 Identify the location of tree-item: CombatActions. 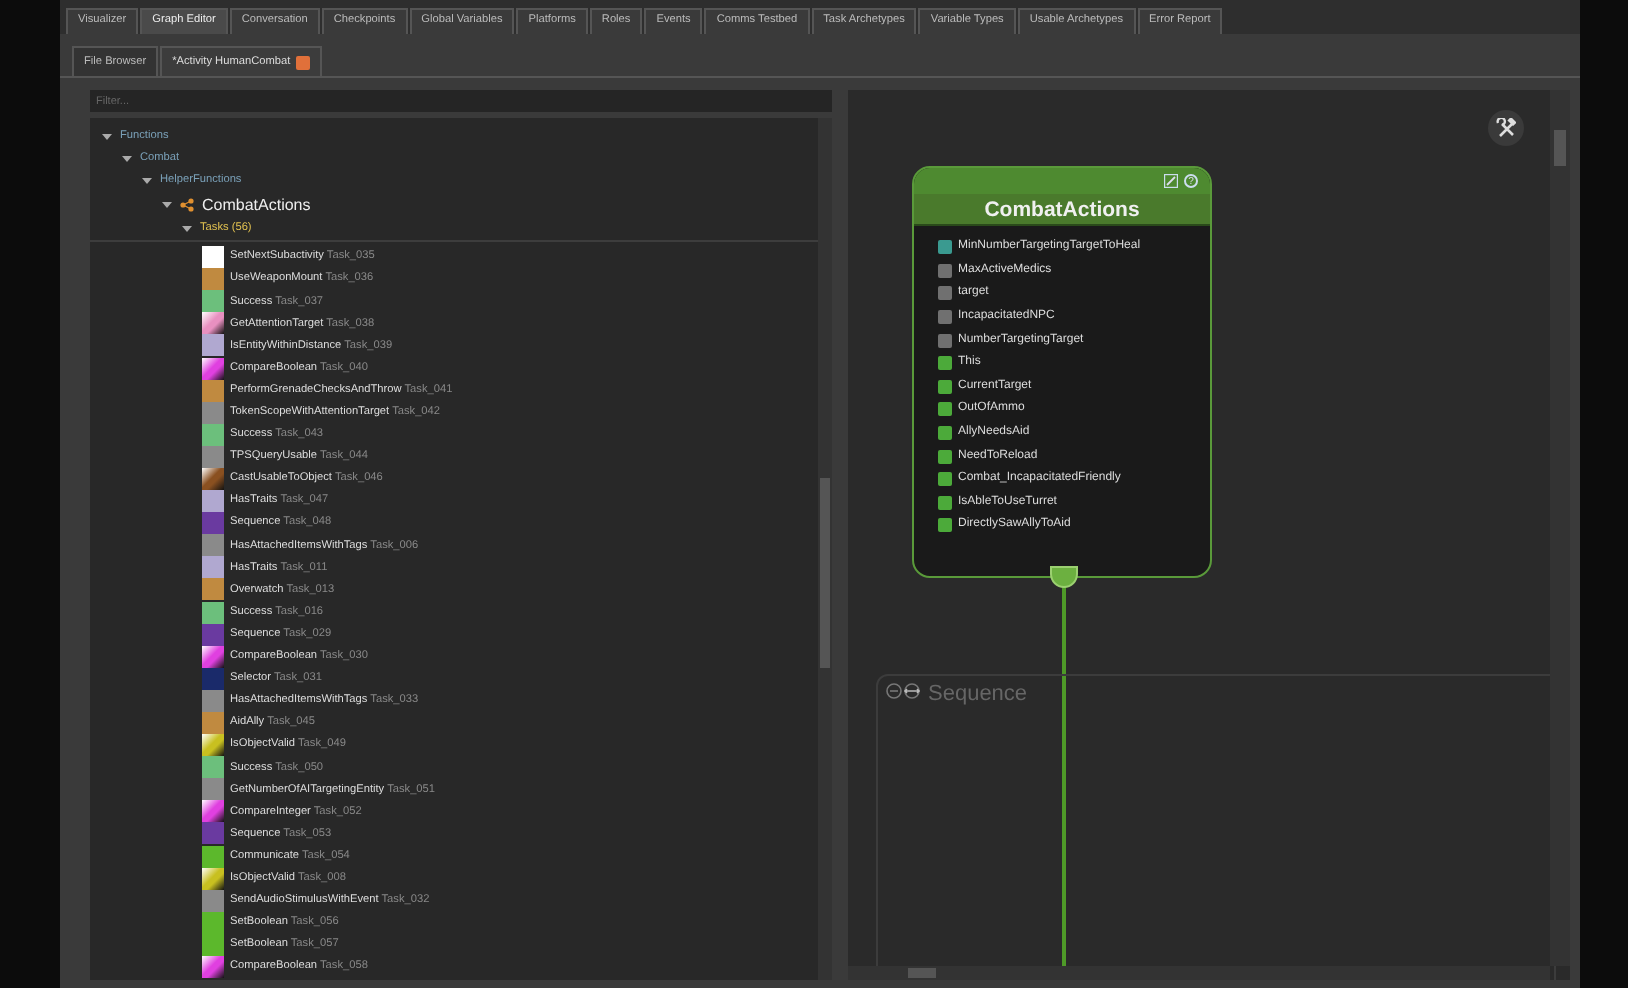
(454, 205).